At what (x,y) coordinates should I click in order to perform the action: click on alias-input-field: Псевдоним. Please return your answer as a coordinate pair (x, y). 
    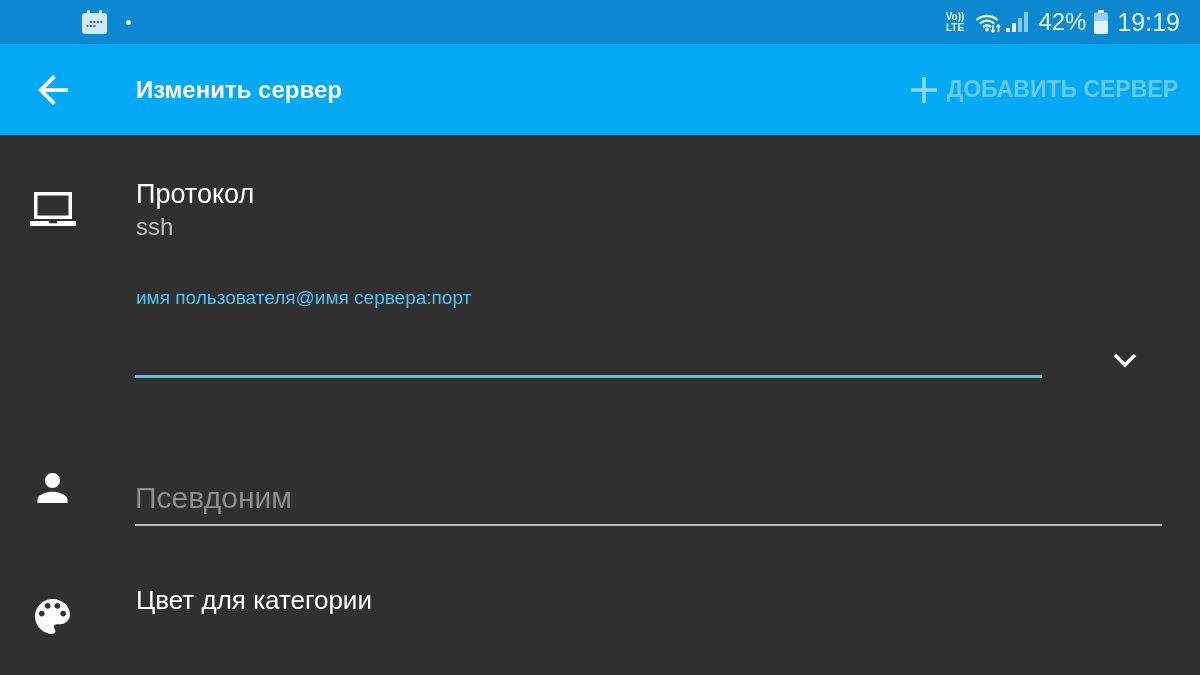
    Looking at the image, I should click on (648, 495).